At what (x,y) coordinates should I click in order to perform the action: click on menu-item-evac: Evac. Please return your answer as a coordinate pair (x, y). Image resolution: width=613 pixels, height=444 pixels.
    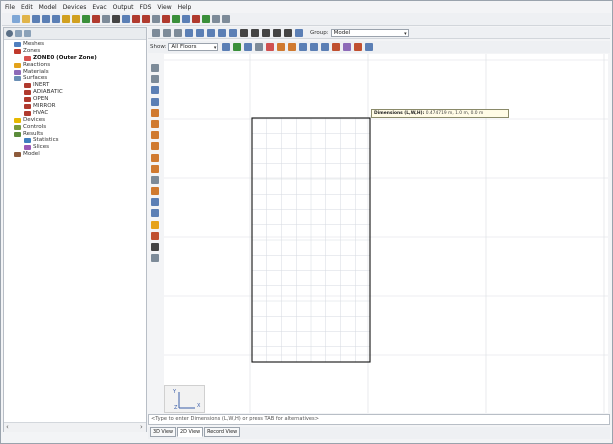
    Looking at the image, I should click on (99, 7).